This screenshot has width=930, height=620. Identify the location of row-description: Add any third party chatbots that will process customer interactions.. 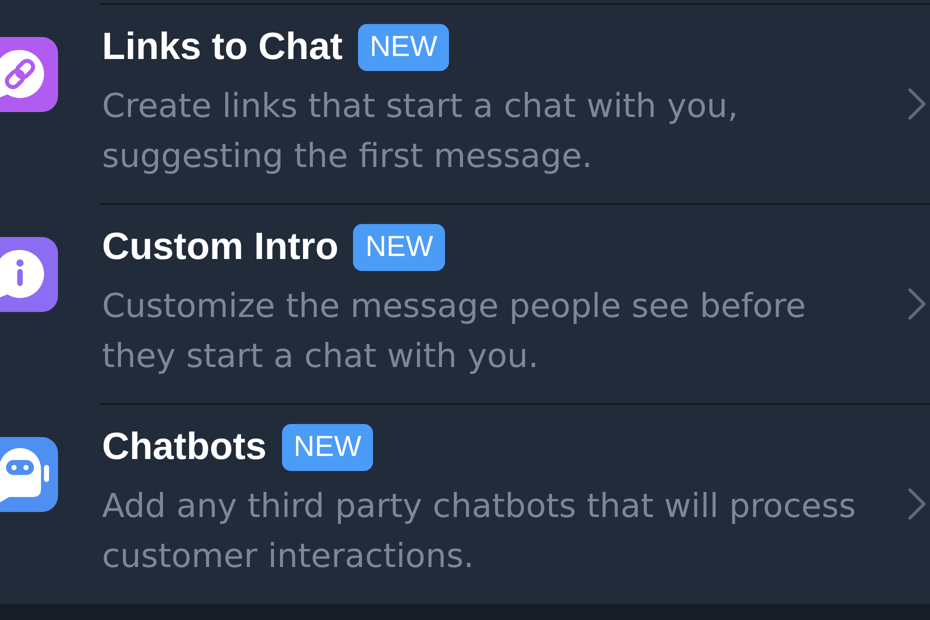
(479, 531).